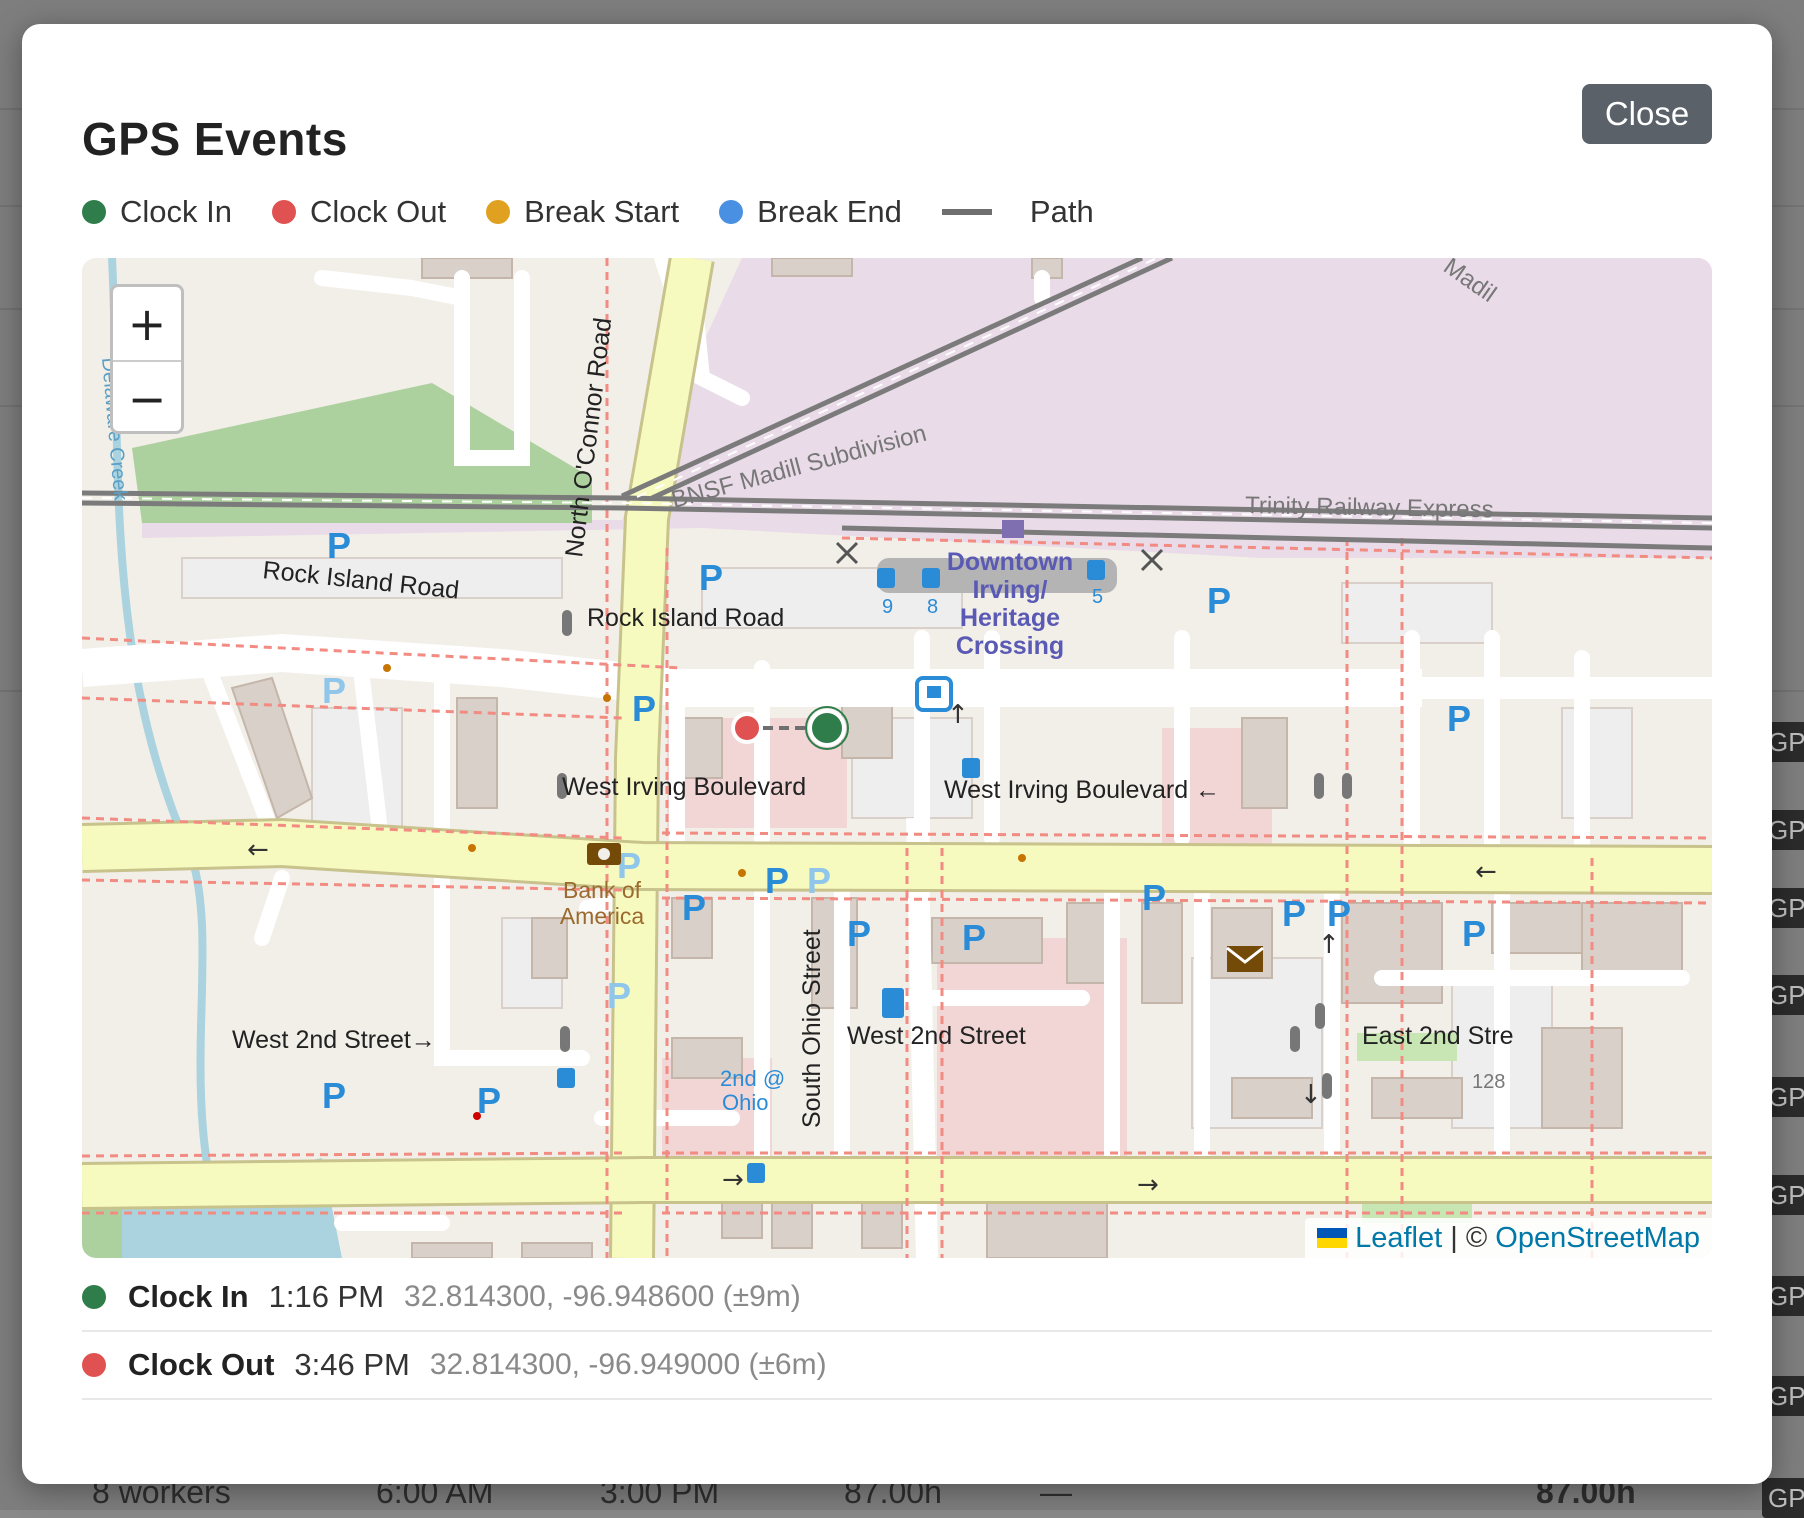  Describe the element at coordinates (477, 1116) in the screenshot. I see `poi-dot-red` at that location.